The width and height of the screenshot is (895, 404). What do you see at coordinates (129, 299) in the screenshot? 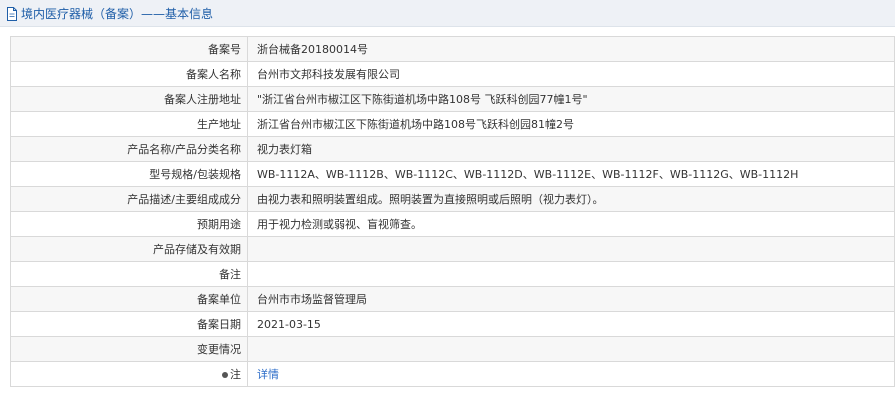
I see `row-label-filing-unit: 备案单位` at bounding box center [129, 299].